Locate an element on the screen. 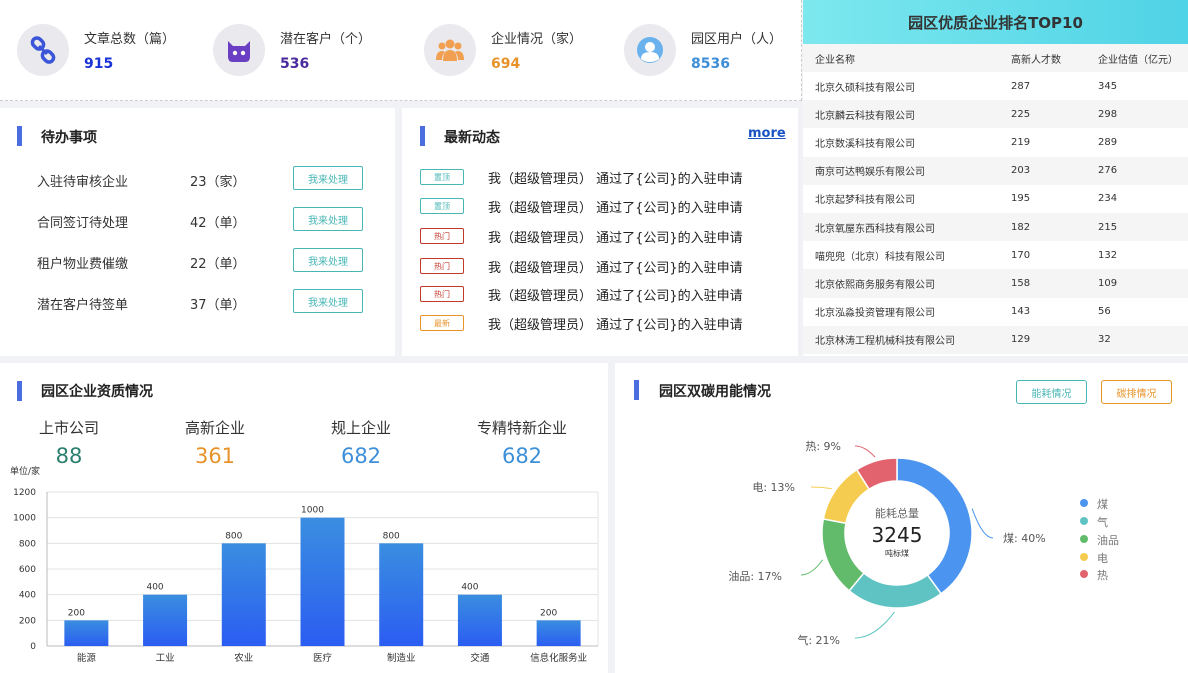  talent-cell: 195 is located at coordinates (1042, 198).